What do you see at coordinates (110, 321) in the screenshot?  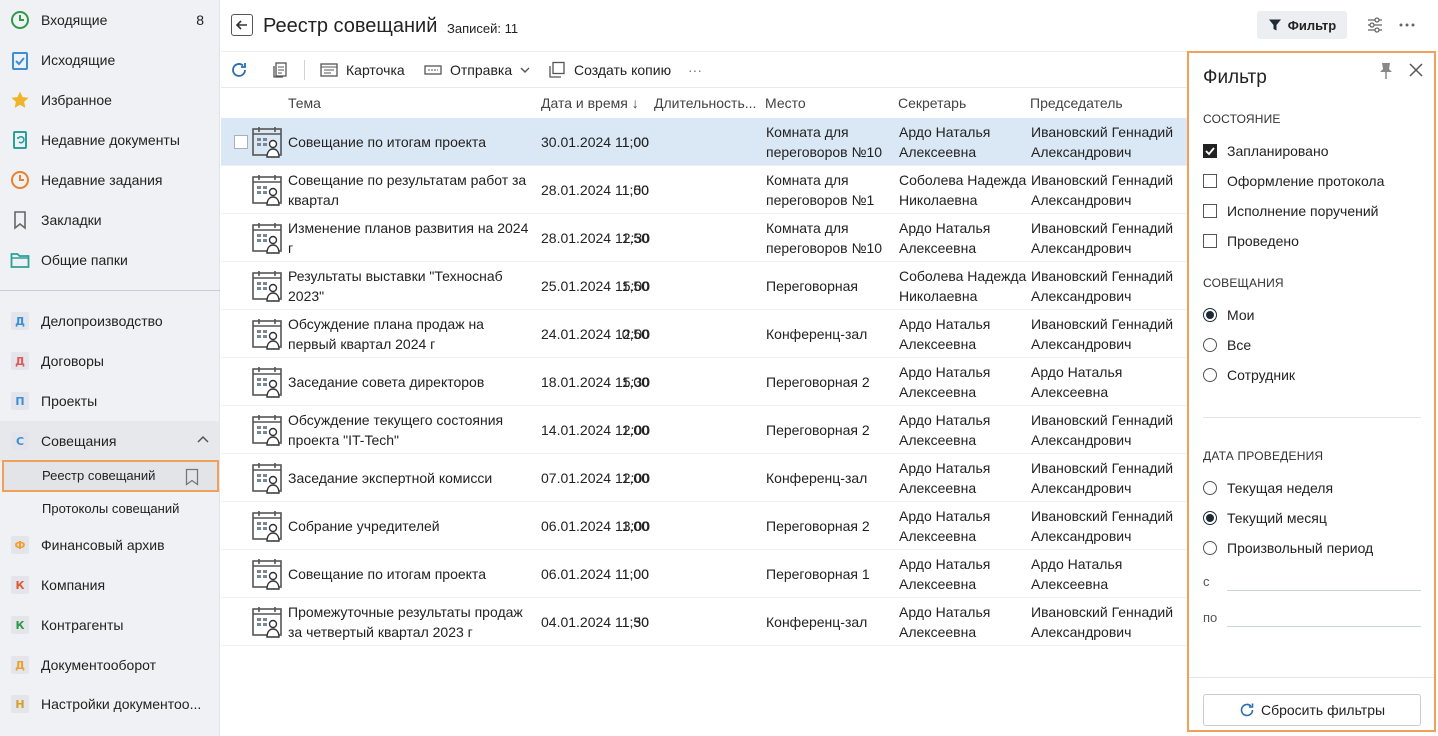 I see `sidebar-module-office-work: Д Делопроизводство` at bounding box center [110, 321].